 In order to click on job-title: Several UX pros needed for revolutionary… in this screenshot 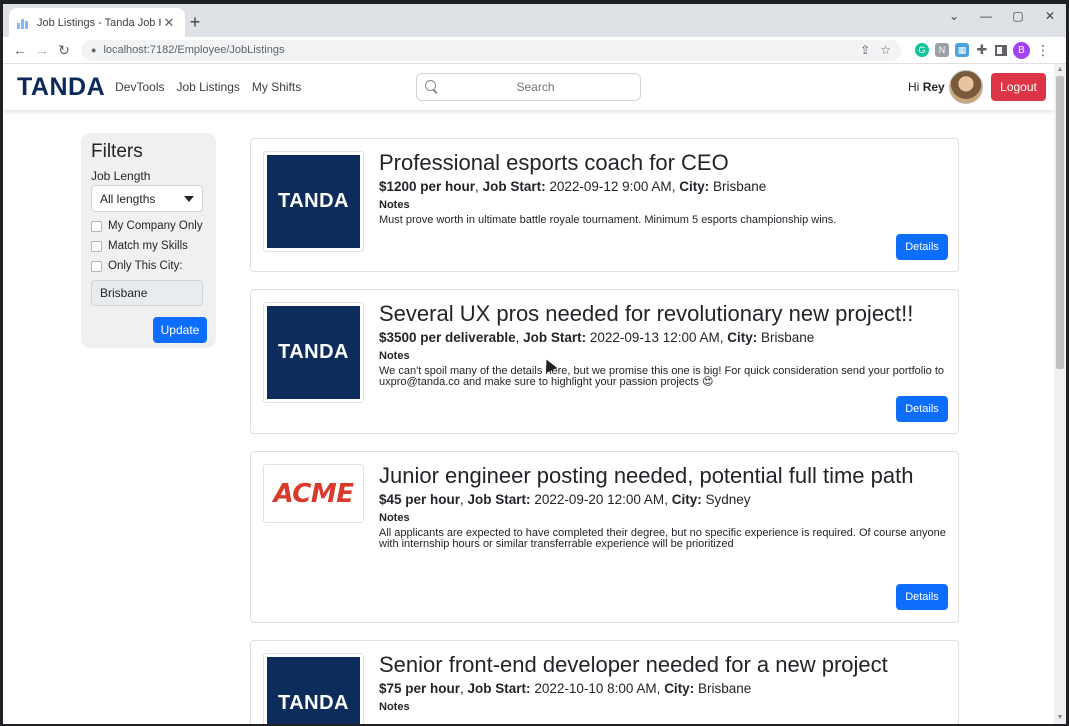, I will do `click(663, 313)`.